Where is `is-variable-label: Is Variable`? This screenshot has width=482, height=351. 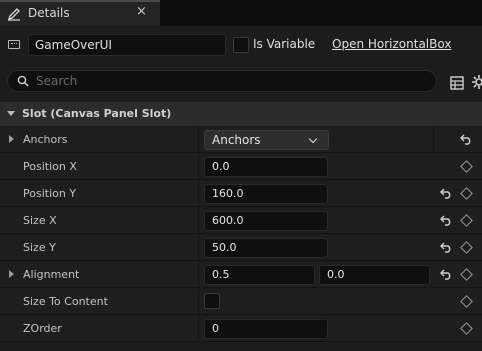 is-variable-label: Is Variable is located at coordinates (284, 44).